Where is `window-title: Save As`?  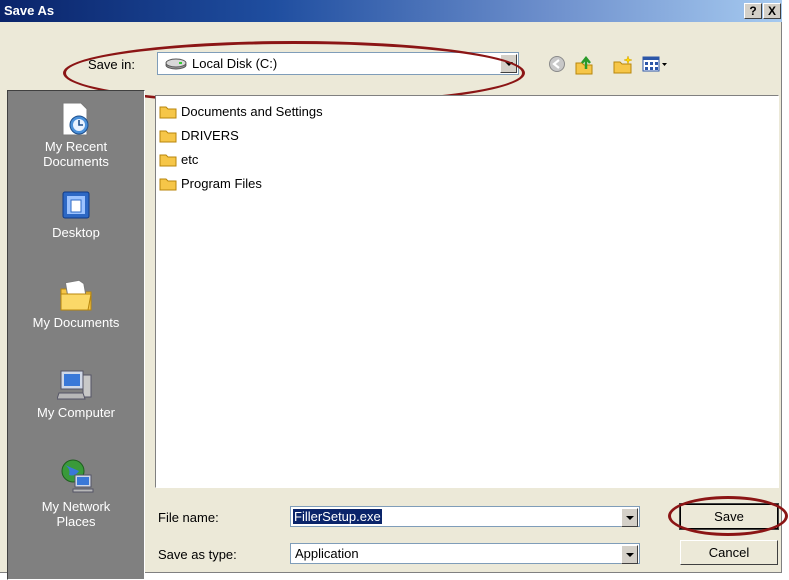
window-title: Save As is located at coordinates (29, 10).